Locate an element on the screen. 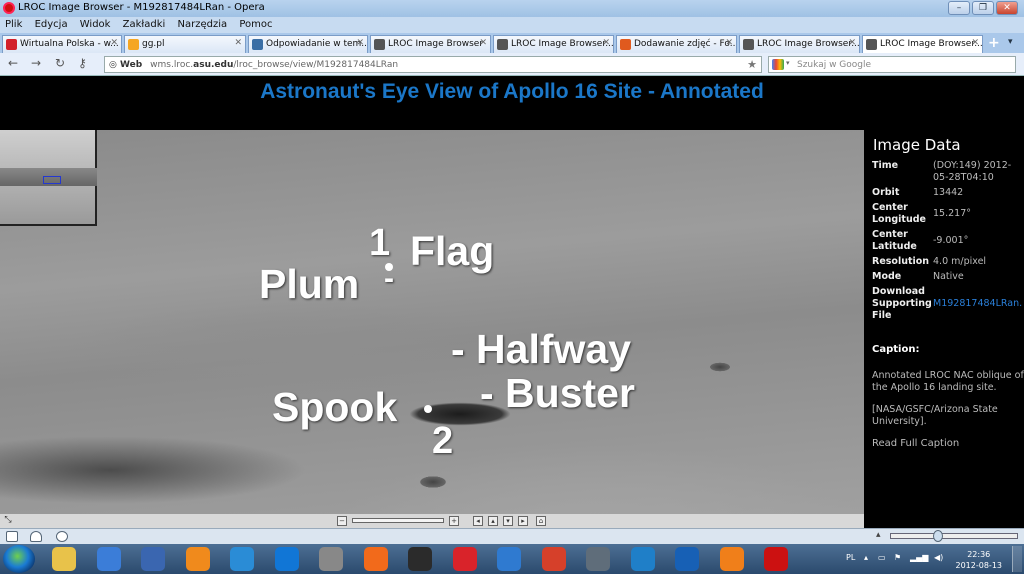 This screenshot has width=1024, height=574. clock-date: 2012-08-13 is located at coordinates (979, 565).